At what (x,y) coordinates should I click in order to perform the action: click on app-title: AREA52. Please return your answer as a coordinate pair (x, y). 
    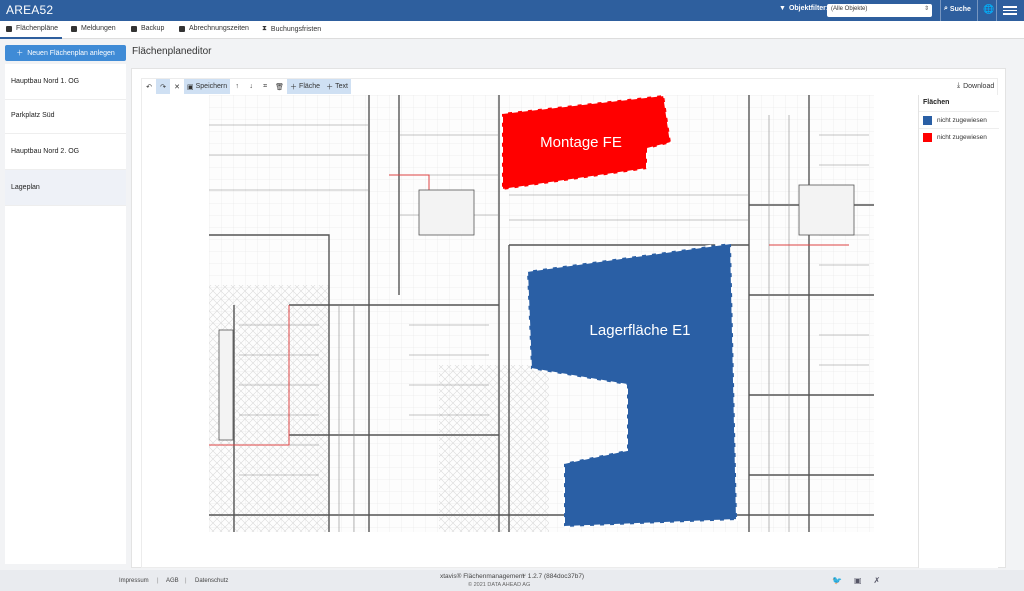
    Looking at the image, I should click on (29, 10).